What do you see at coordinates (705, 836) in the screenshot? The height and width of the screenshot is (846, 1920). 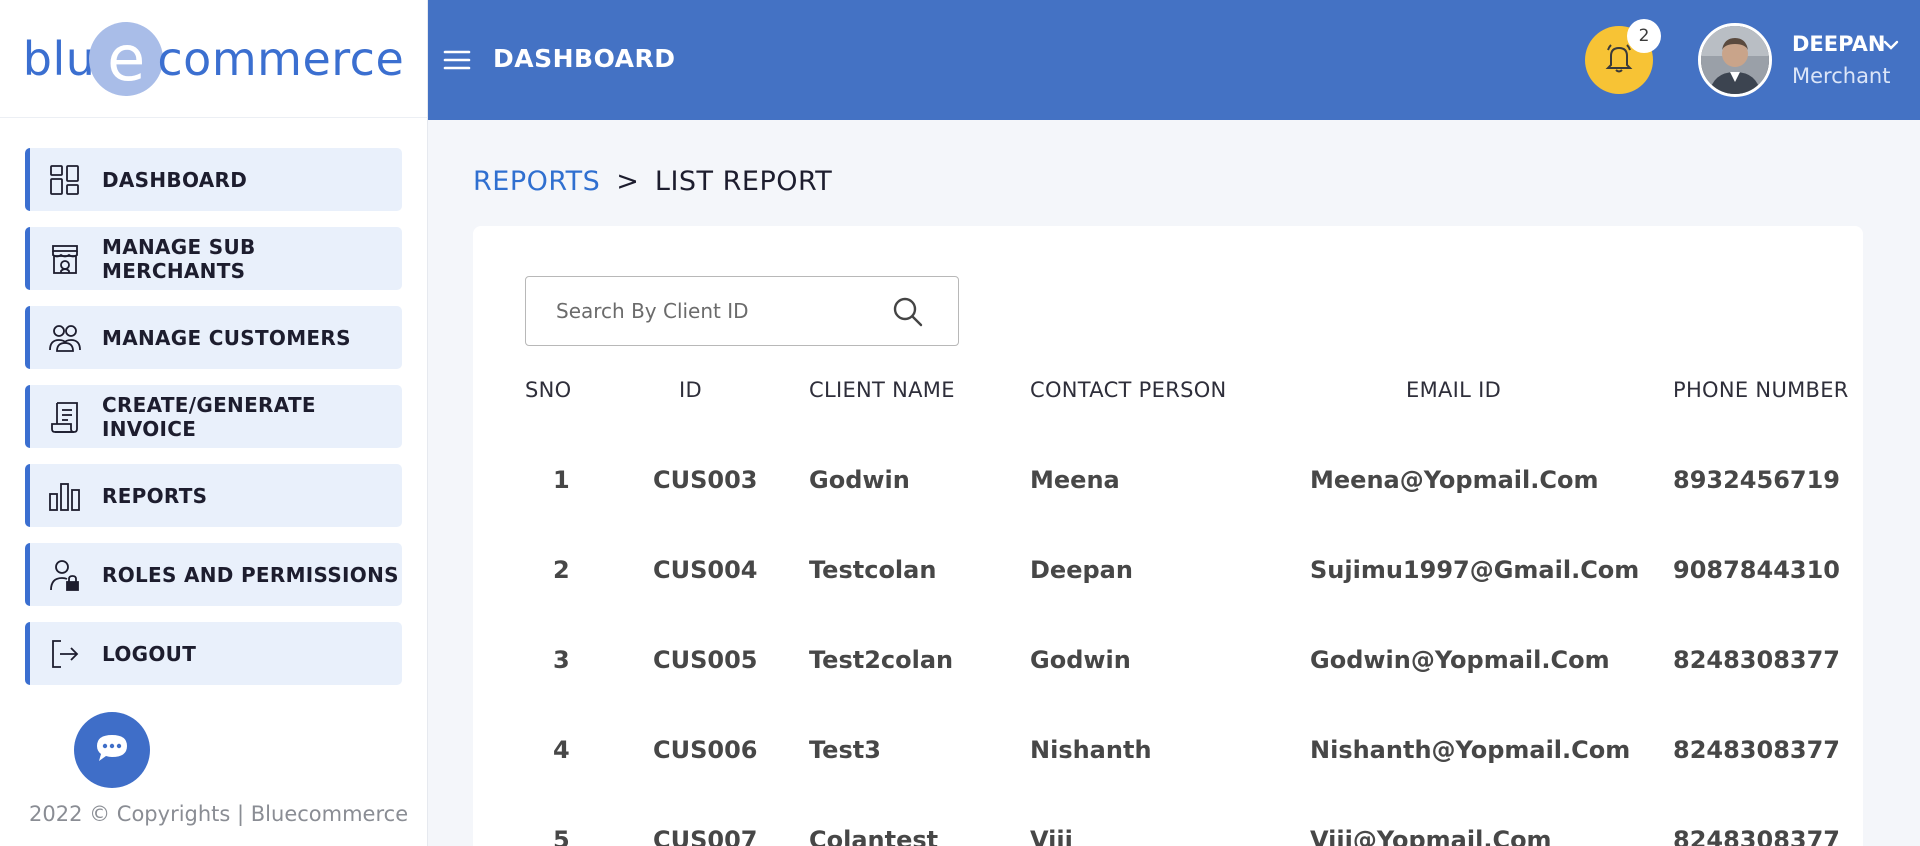 I see `table-cell-id: CUS007` at bounding box center [705, 836].